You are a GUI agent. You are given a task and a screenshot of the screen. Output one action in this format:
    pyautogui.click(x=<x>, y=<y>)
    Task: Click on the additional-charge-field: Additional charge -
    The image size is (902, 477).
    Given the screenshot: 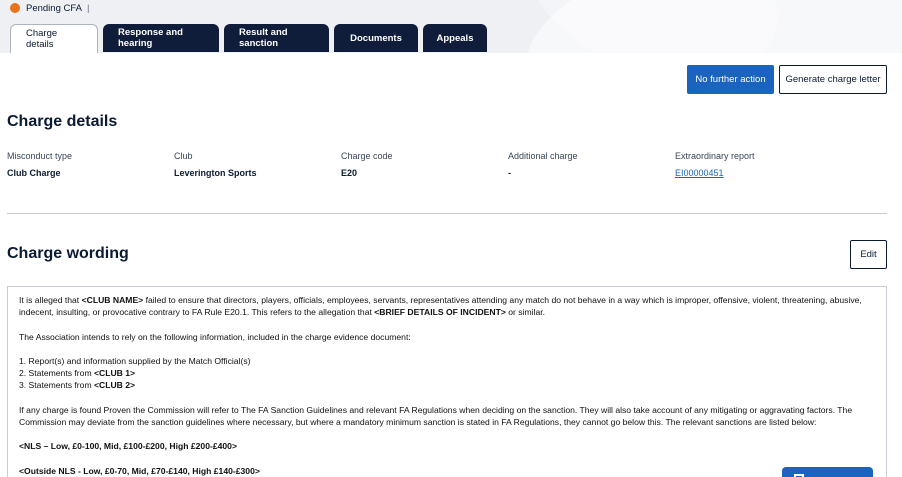 What is the action you would take?
    pyautogui.click(x=588, y=164)
    